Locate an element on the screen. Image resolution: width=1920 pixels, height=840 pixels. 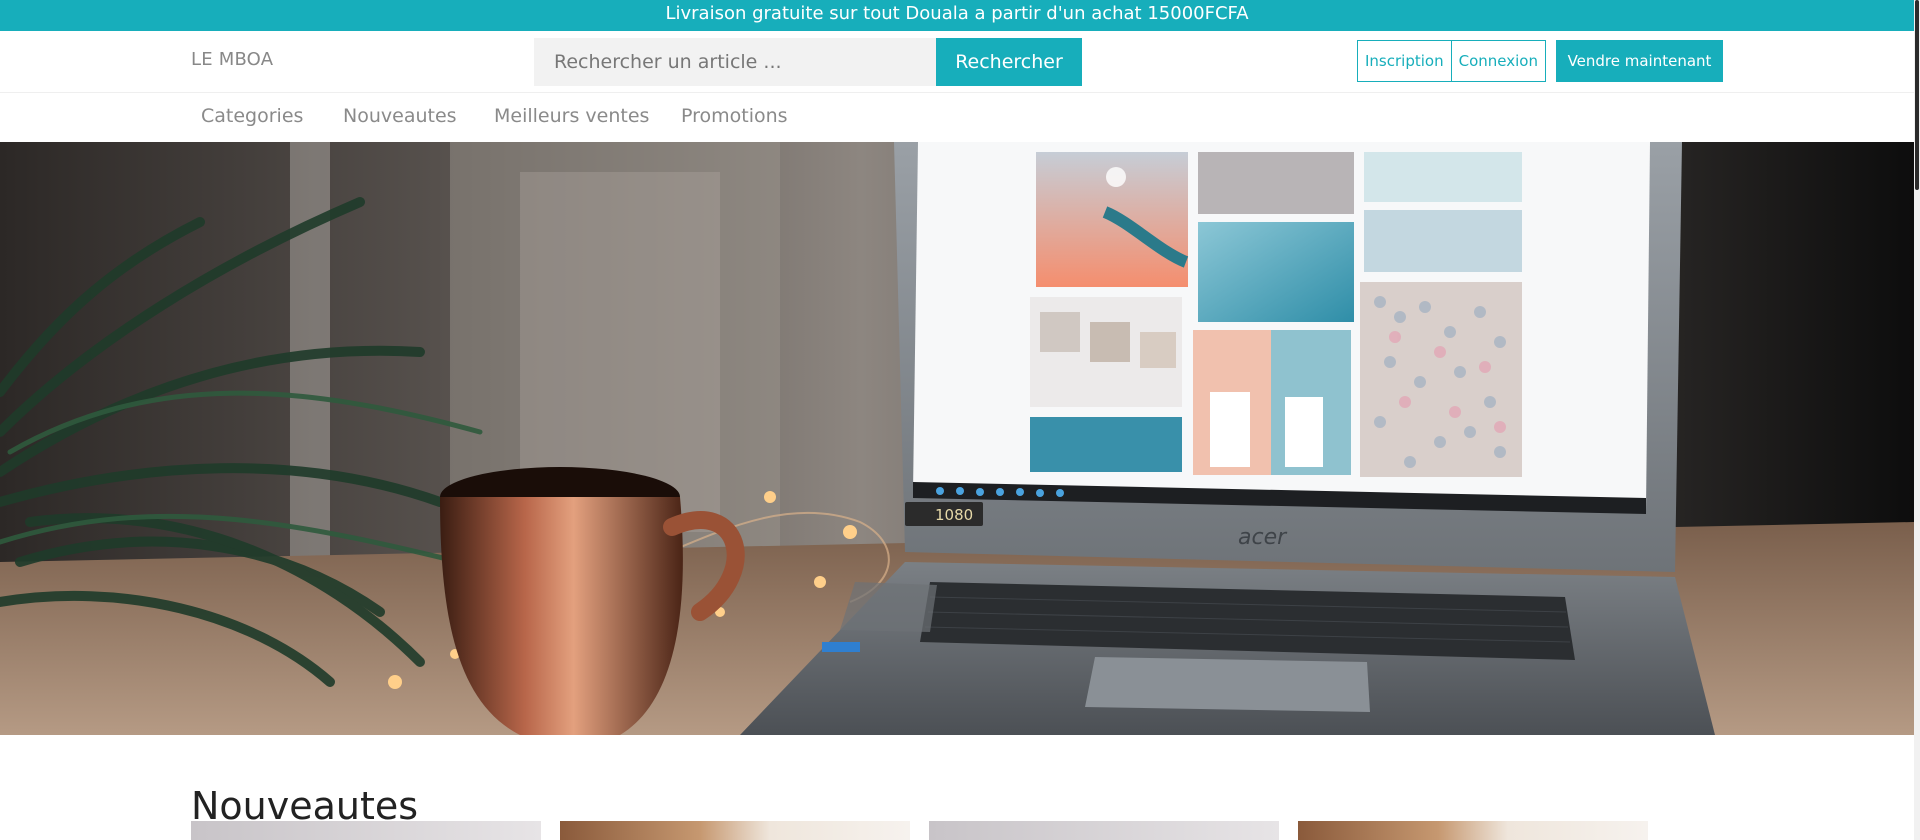
site-logo: LE MBOA is located at coordinates (232, 59).